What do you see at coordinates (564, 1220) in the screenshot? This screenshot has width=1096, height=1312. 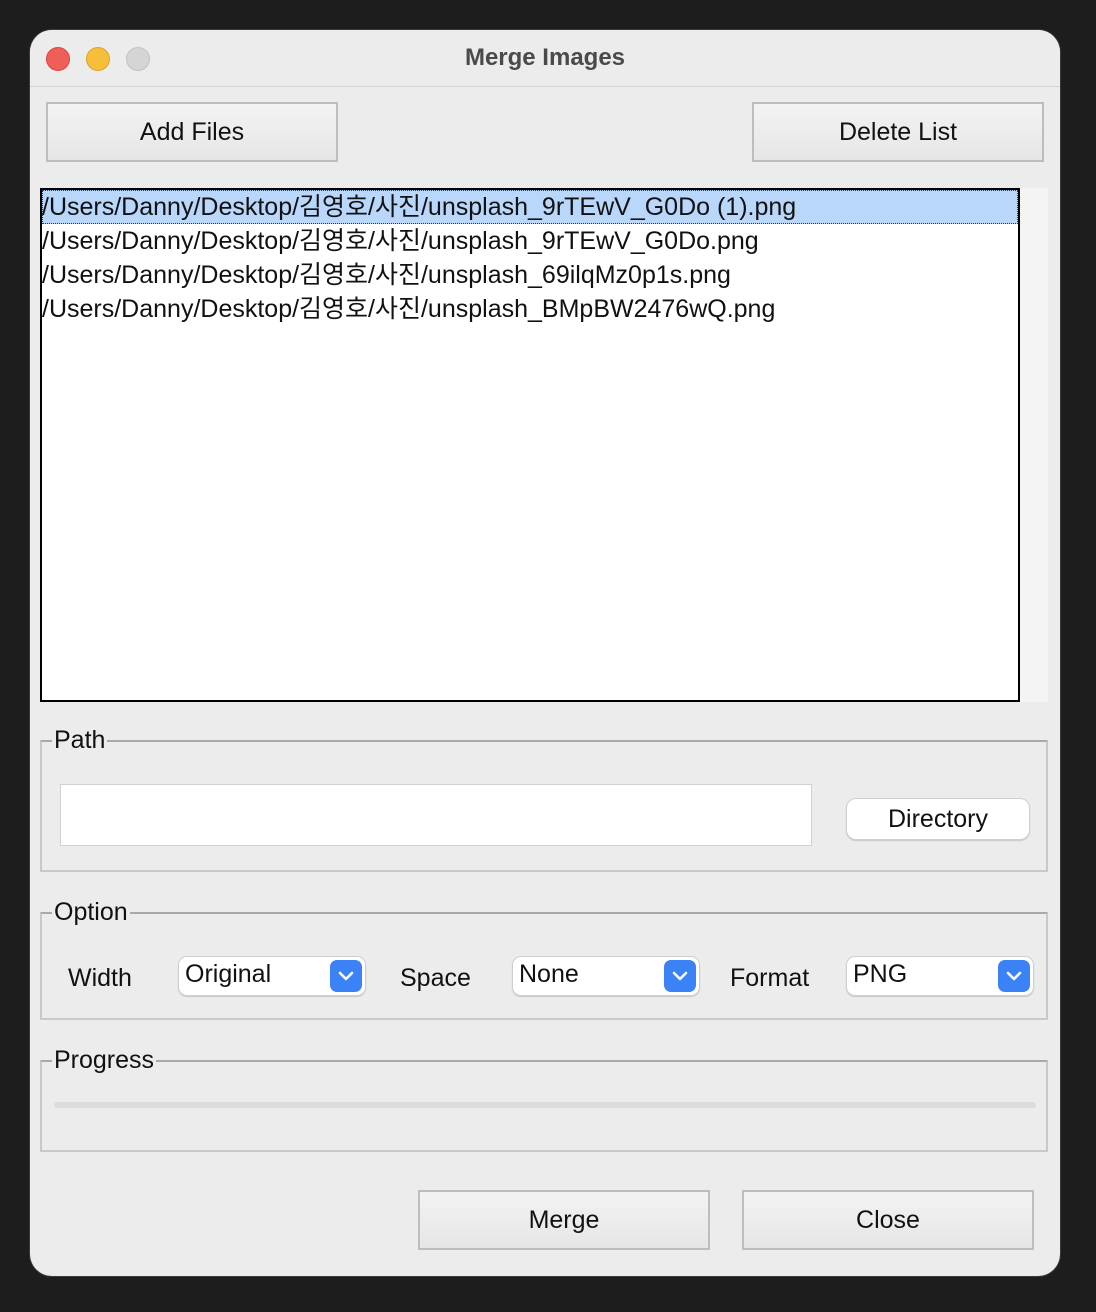 I see `merge-button: Merge` at bounding box center [564, 1220].